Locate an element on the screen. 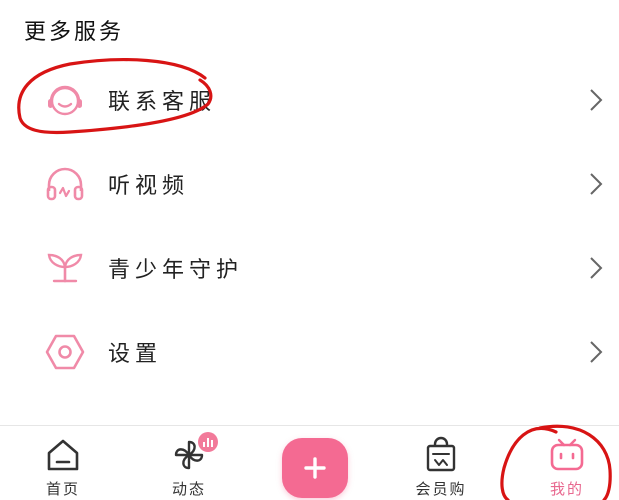 The image size is (619, 500). notification-badge is located at coordinates (208, 442).